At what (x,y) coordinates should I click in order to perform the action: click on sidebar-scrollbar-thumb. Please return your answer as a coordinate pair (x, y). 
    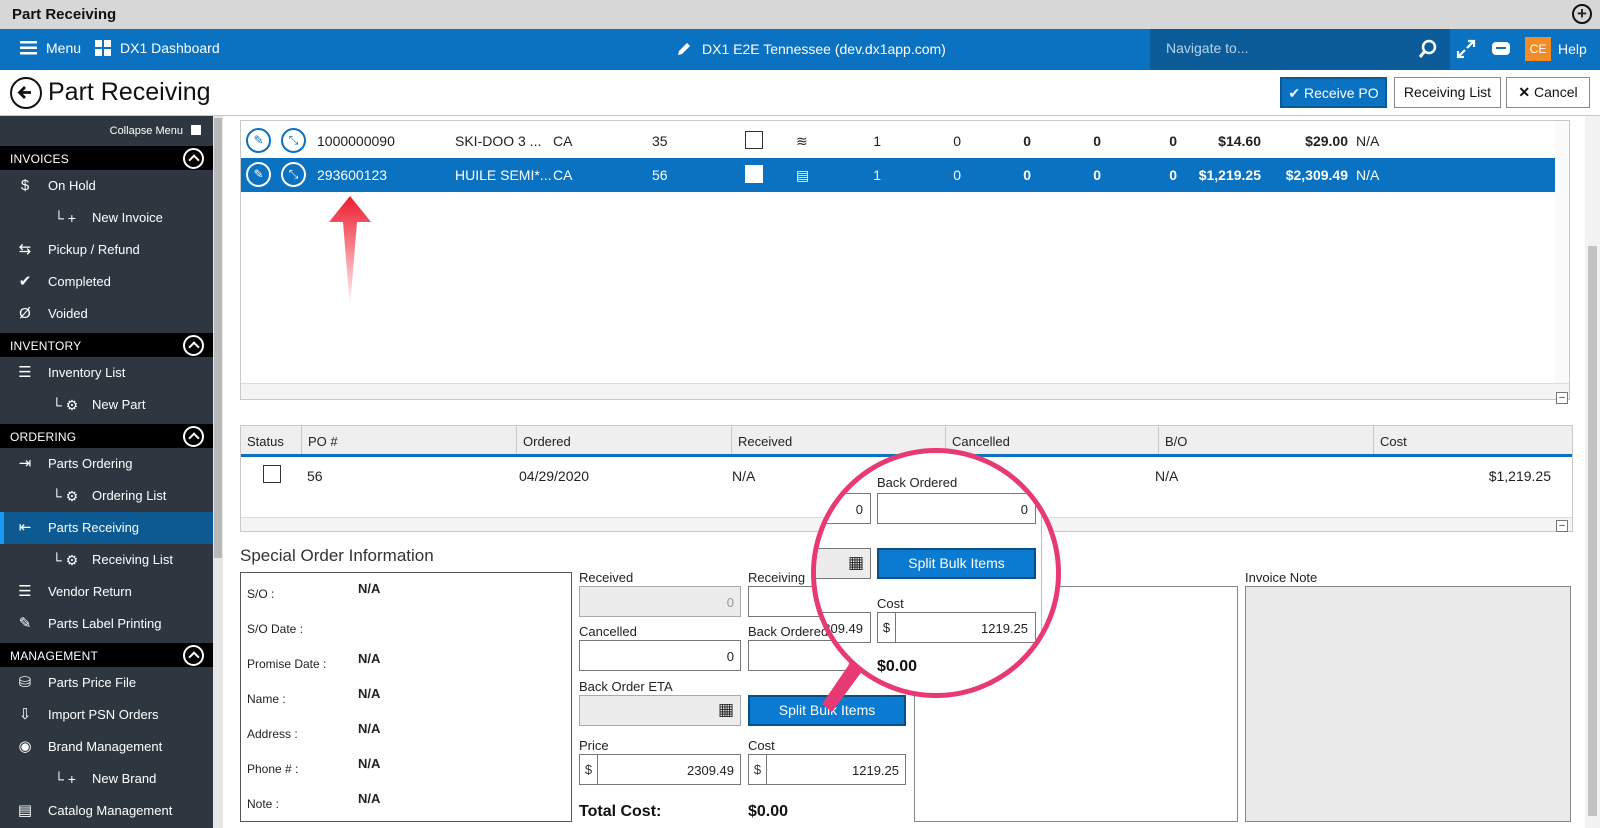
    Looking at the image, I should click on (218, 338).